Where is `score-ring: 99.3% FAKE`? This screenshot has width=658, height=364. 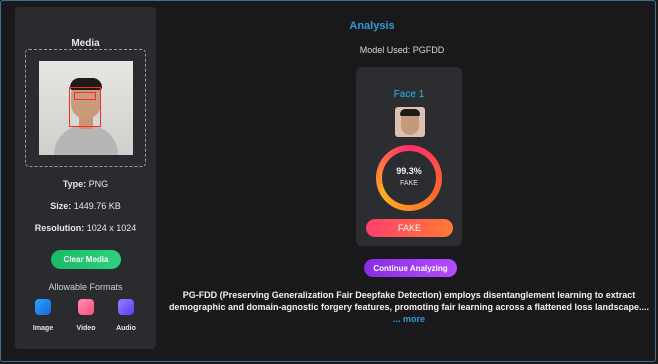 score-ring: 99.3% FAKE is located at coordinates (409, 178).